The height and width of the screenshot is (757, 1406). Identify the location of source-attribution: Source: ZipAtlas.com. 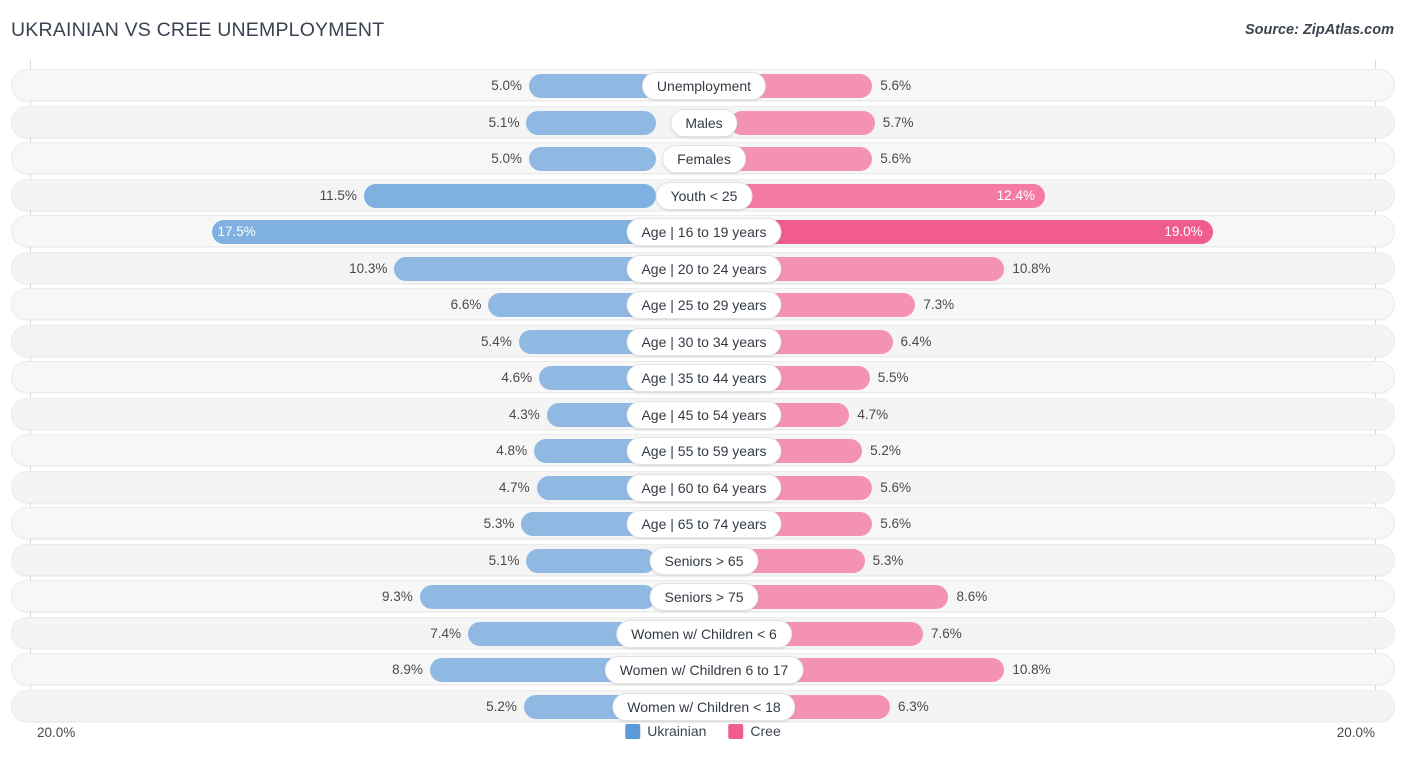
(1319, 30).